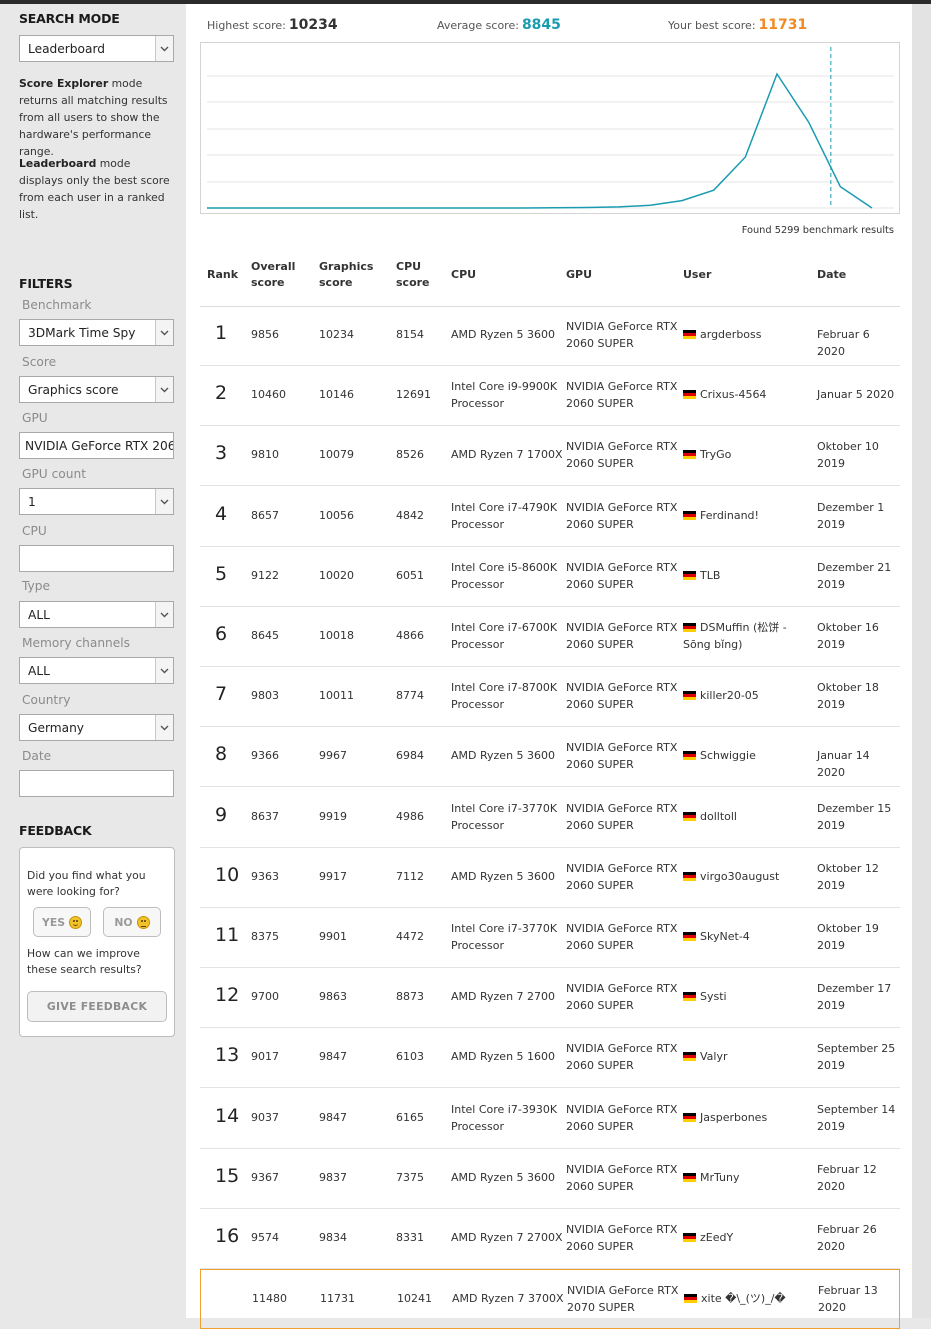  Describe the element at coordinates (96, 389) in the screenshot. I see `score-select: Graphics score` at that location.